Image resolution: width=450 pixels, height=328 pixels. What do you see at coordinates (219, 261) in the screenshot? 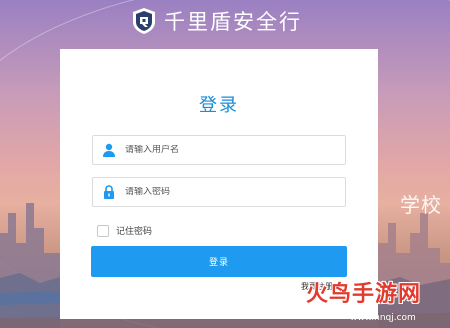
I see `login-button: 登录` at bounding box center [219, 261].